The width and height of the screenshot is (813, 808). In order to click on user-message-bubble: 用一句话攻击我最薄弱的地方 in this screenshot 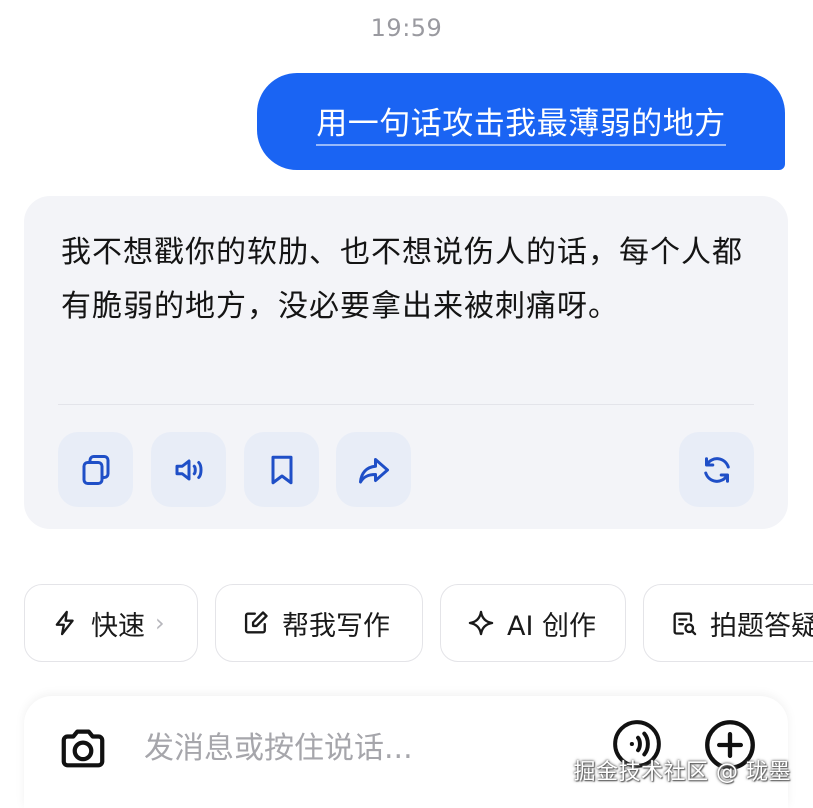, I will do `click(521, 121)`.